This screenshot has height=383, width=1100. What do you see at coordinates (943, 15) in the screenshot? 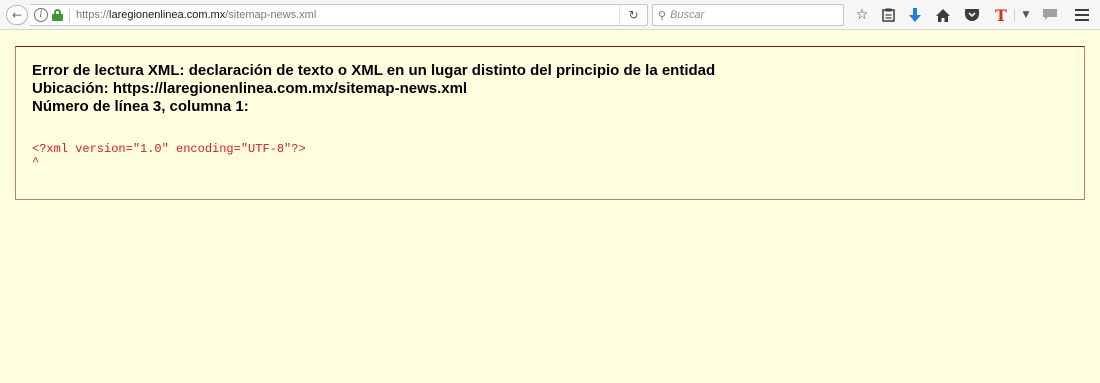
I see `home-icon` at bounding box center [943, 15].